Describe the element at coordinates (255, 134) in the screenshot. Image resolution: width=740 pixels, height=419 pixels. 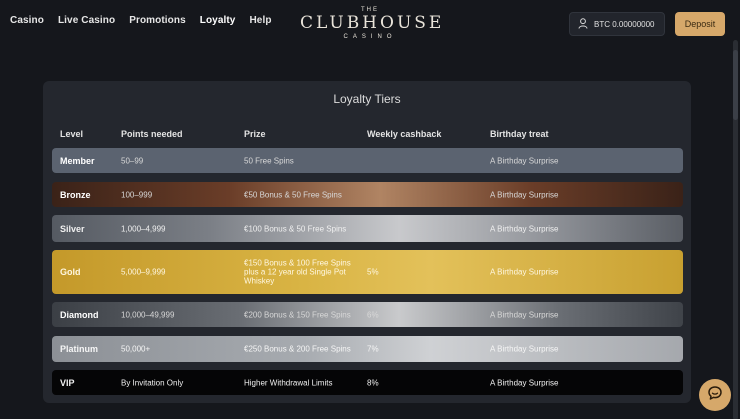
I see `header-prize: Prize` at that location.